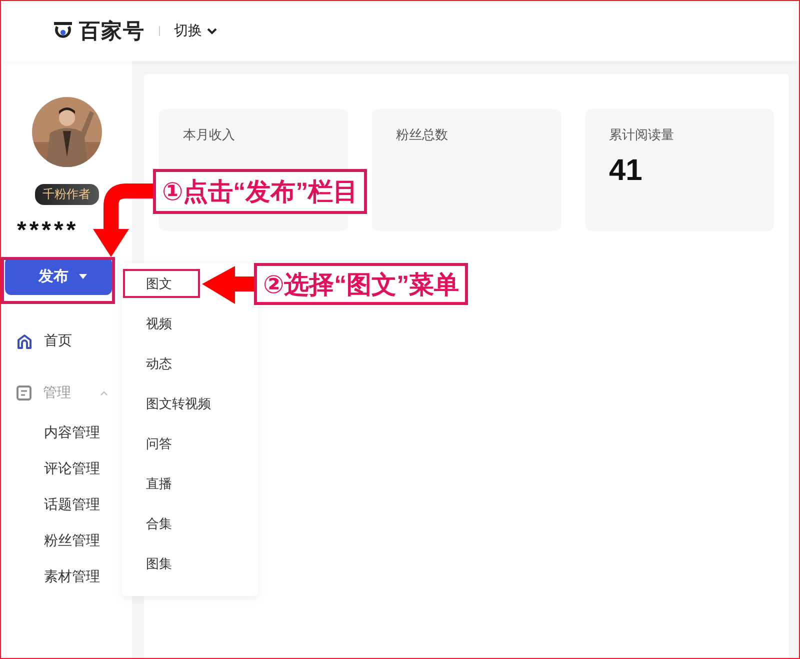 This screenshot has width=800, height=659. What do you see at coordinates (66, 433) in the screenshot?
I see `nav-subitem: 内容管理` at bounding box center [66, 433].